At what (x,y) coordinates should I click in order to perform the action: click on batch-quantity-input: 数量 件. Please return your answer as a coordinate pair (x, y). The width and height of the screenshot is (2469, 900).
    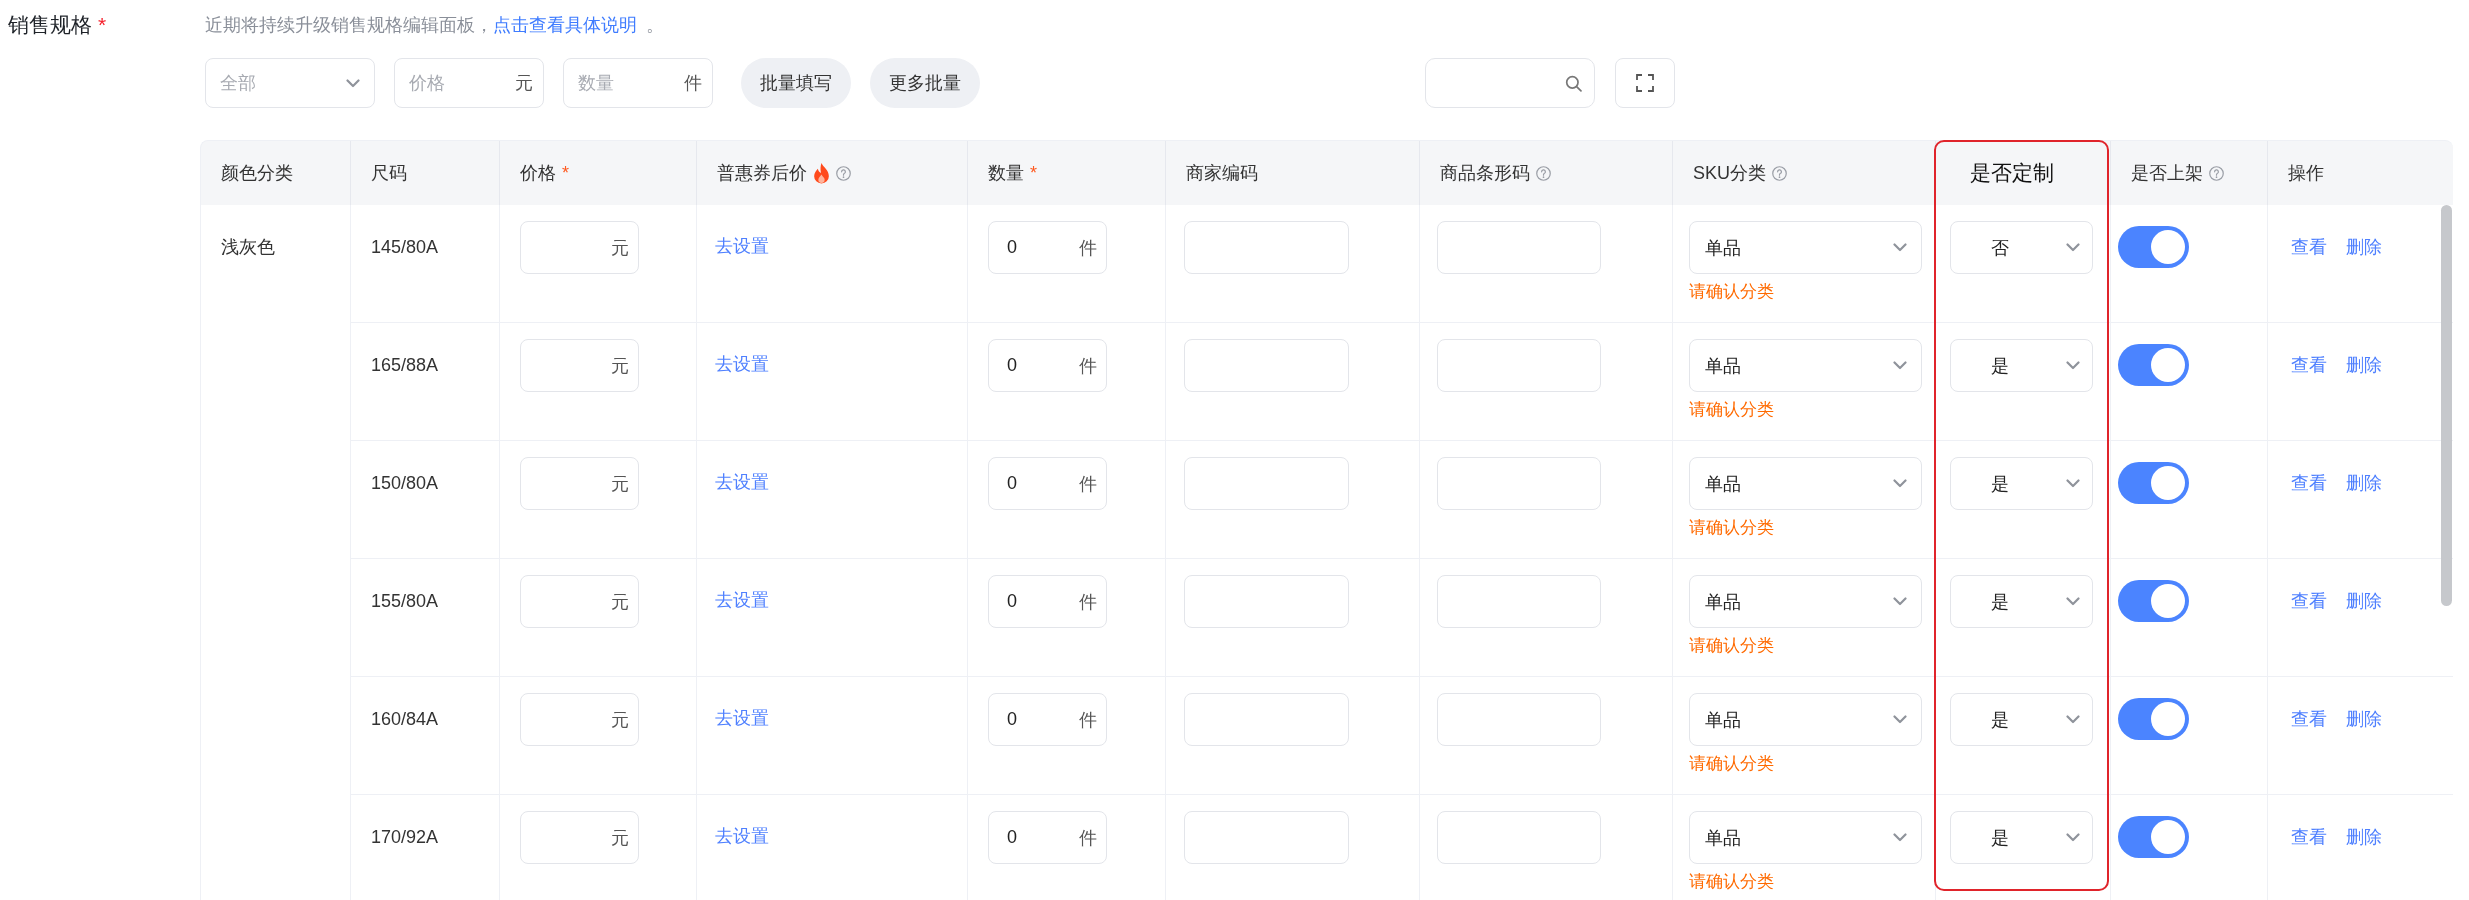
    Looking at the image, I should click on (638, 83).